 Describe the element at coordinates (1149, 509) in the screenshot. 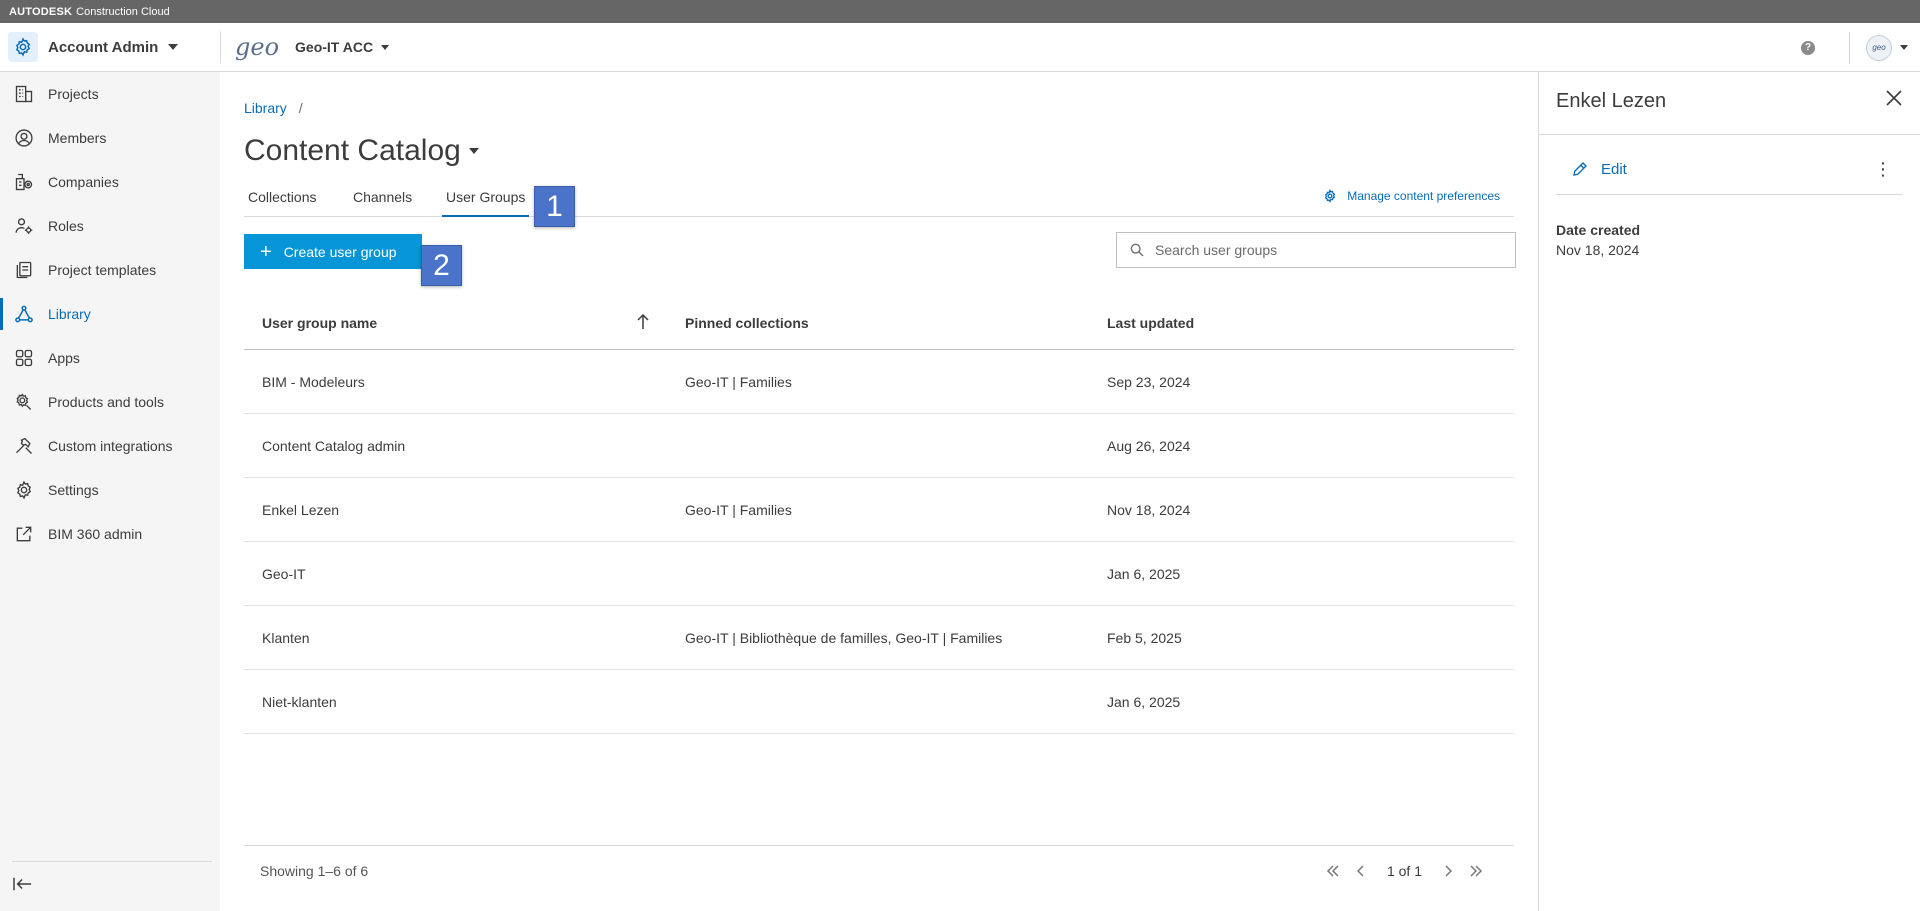

I see `cell-updated: Nov 18, 2024` at that location.